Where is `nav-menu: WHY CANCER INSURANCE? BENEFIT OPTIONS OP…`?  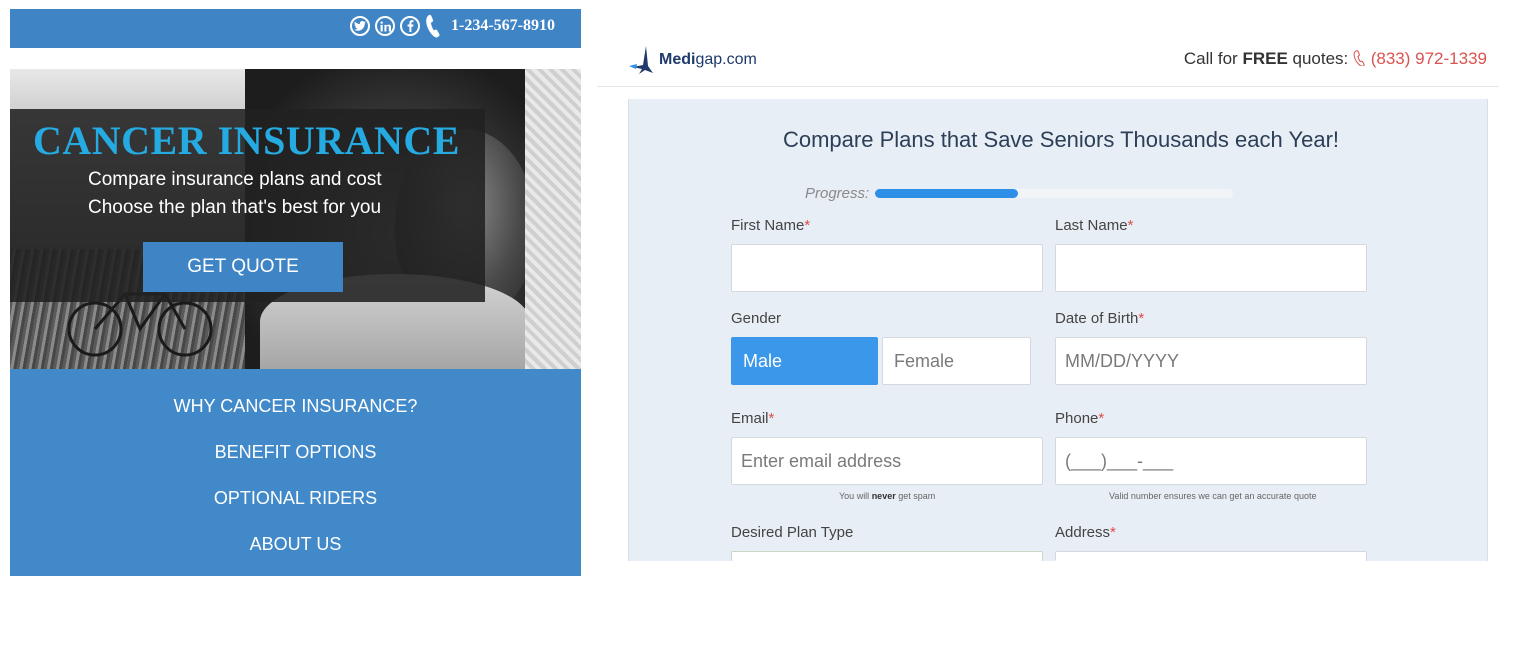 nav-menu: WHY CANCER INSURANCE? BENEFIT OPTIONS OP… is located at coordinates (295, 472).